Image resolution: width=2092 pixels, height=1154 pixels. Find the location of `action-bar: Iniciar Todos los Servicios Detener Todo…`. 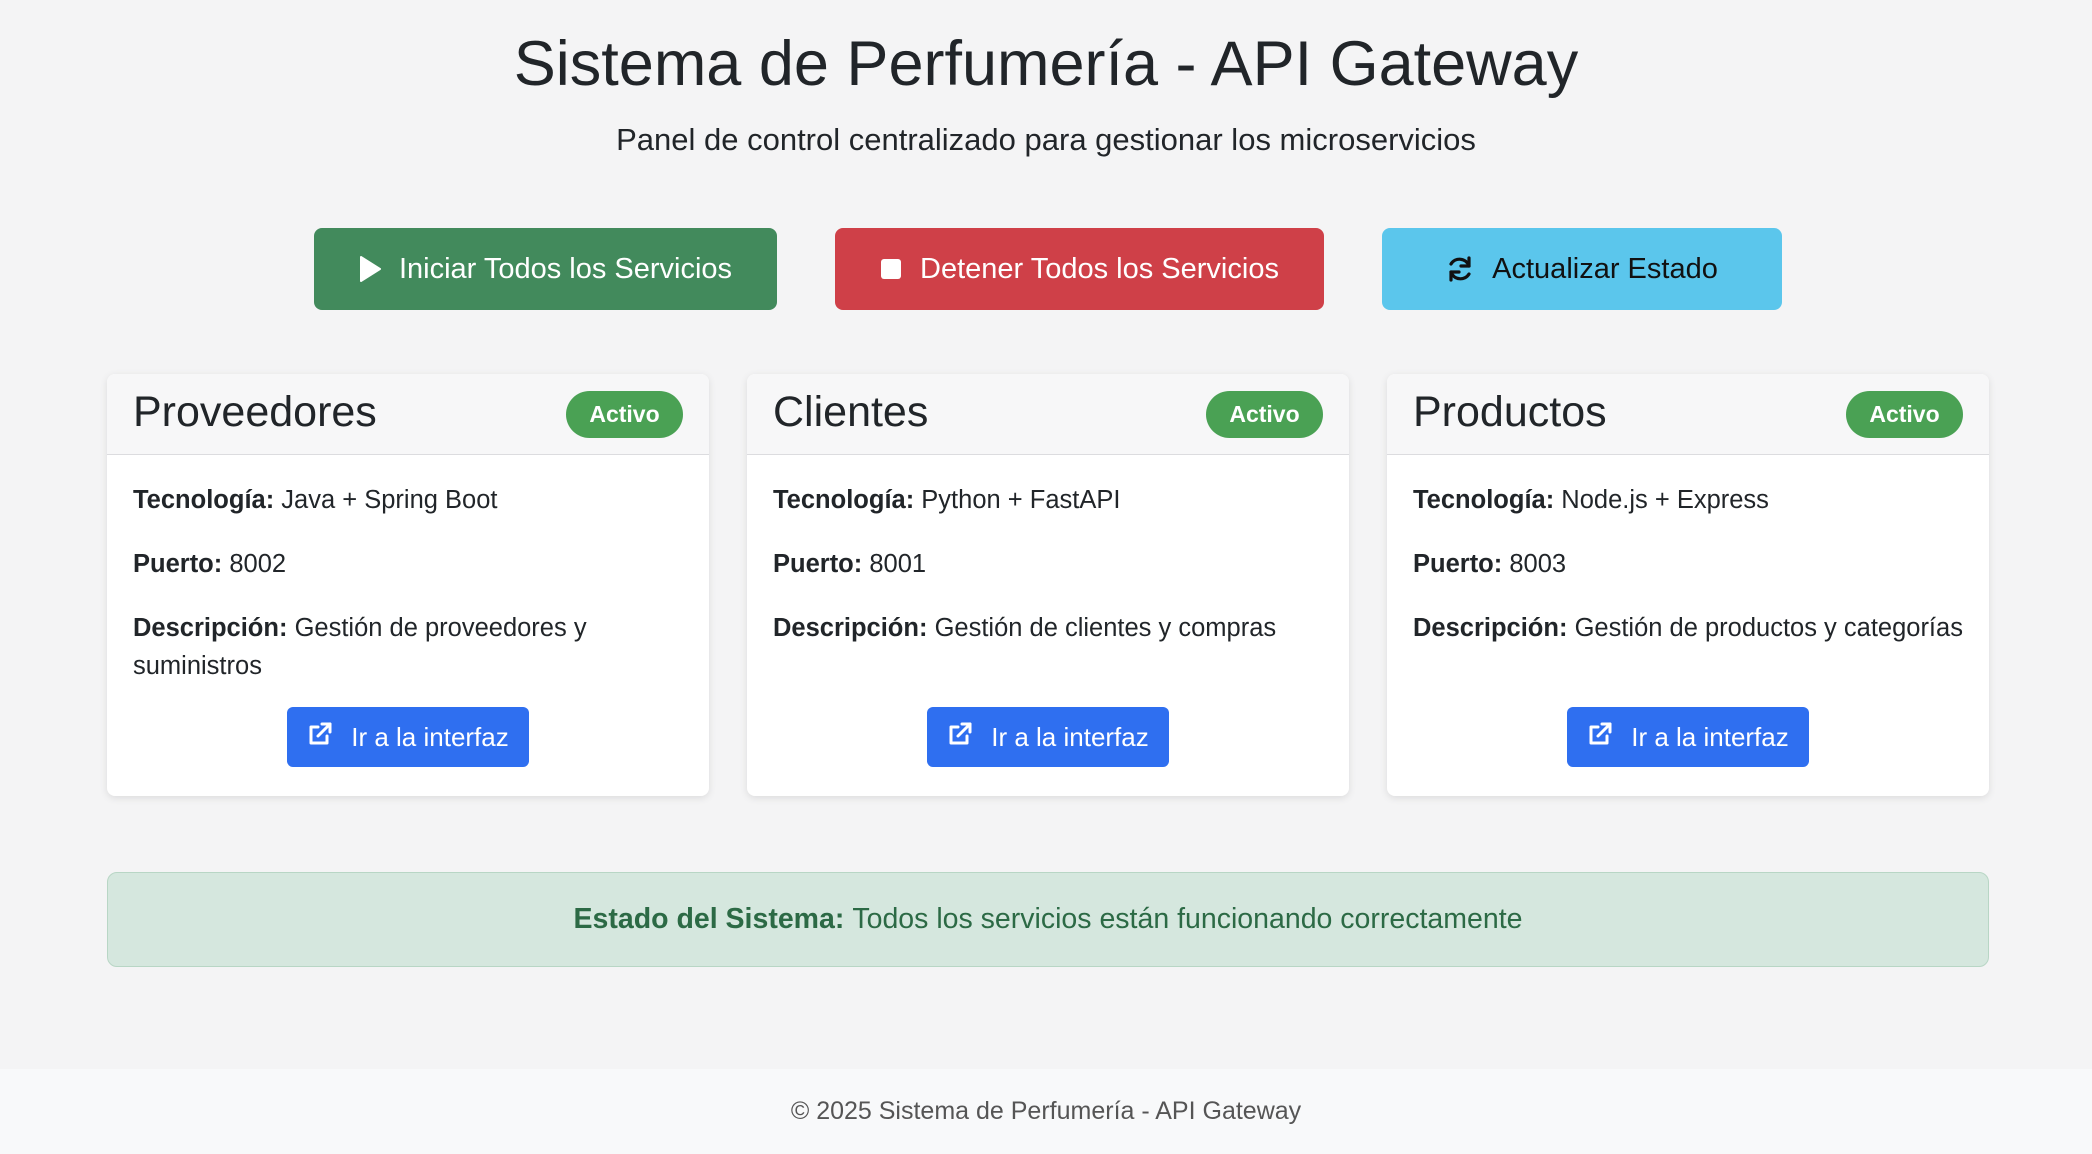

action-bar: Iniciar Todos los Servicios Detener Todo… is located at coordinates (1046, 269).